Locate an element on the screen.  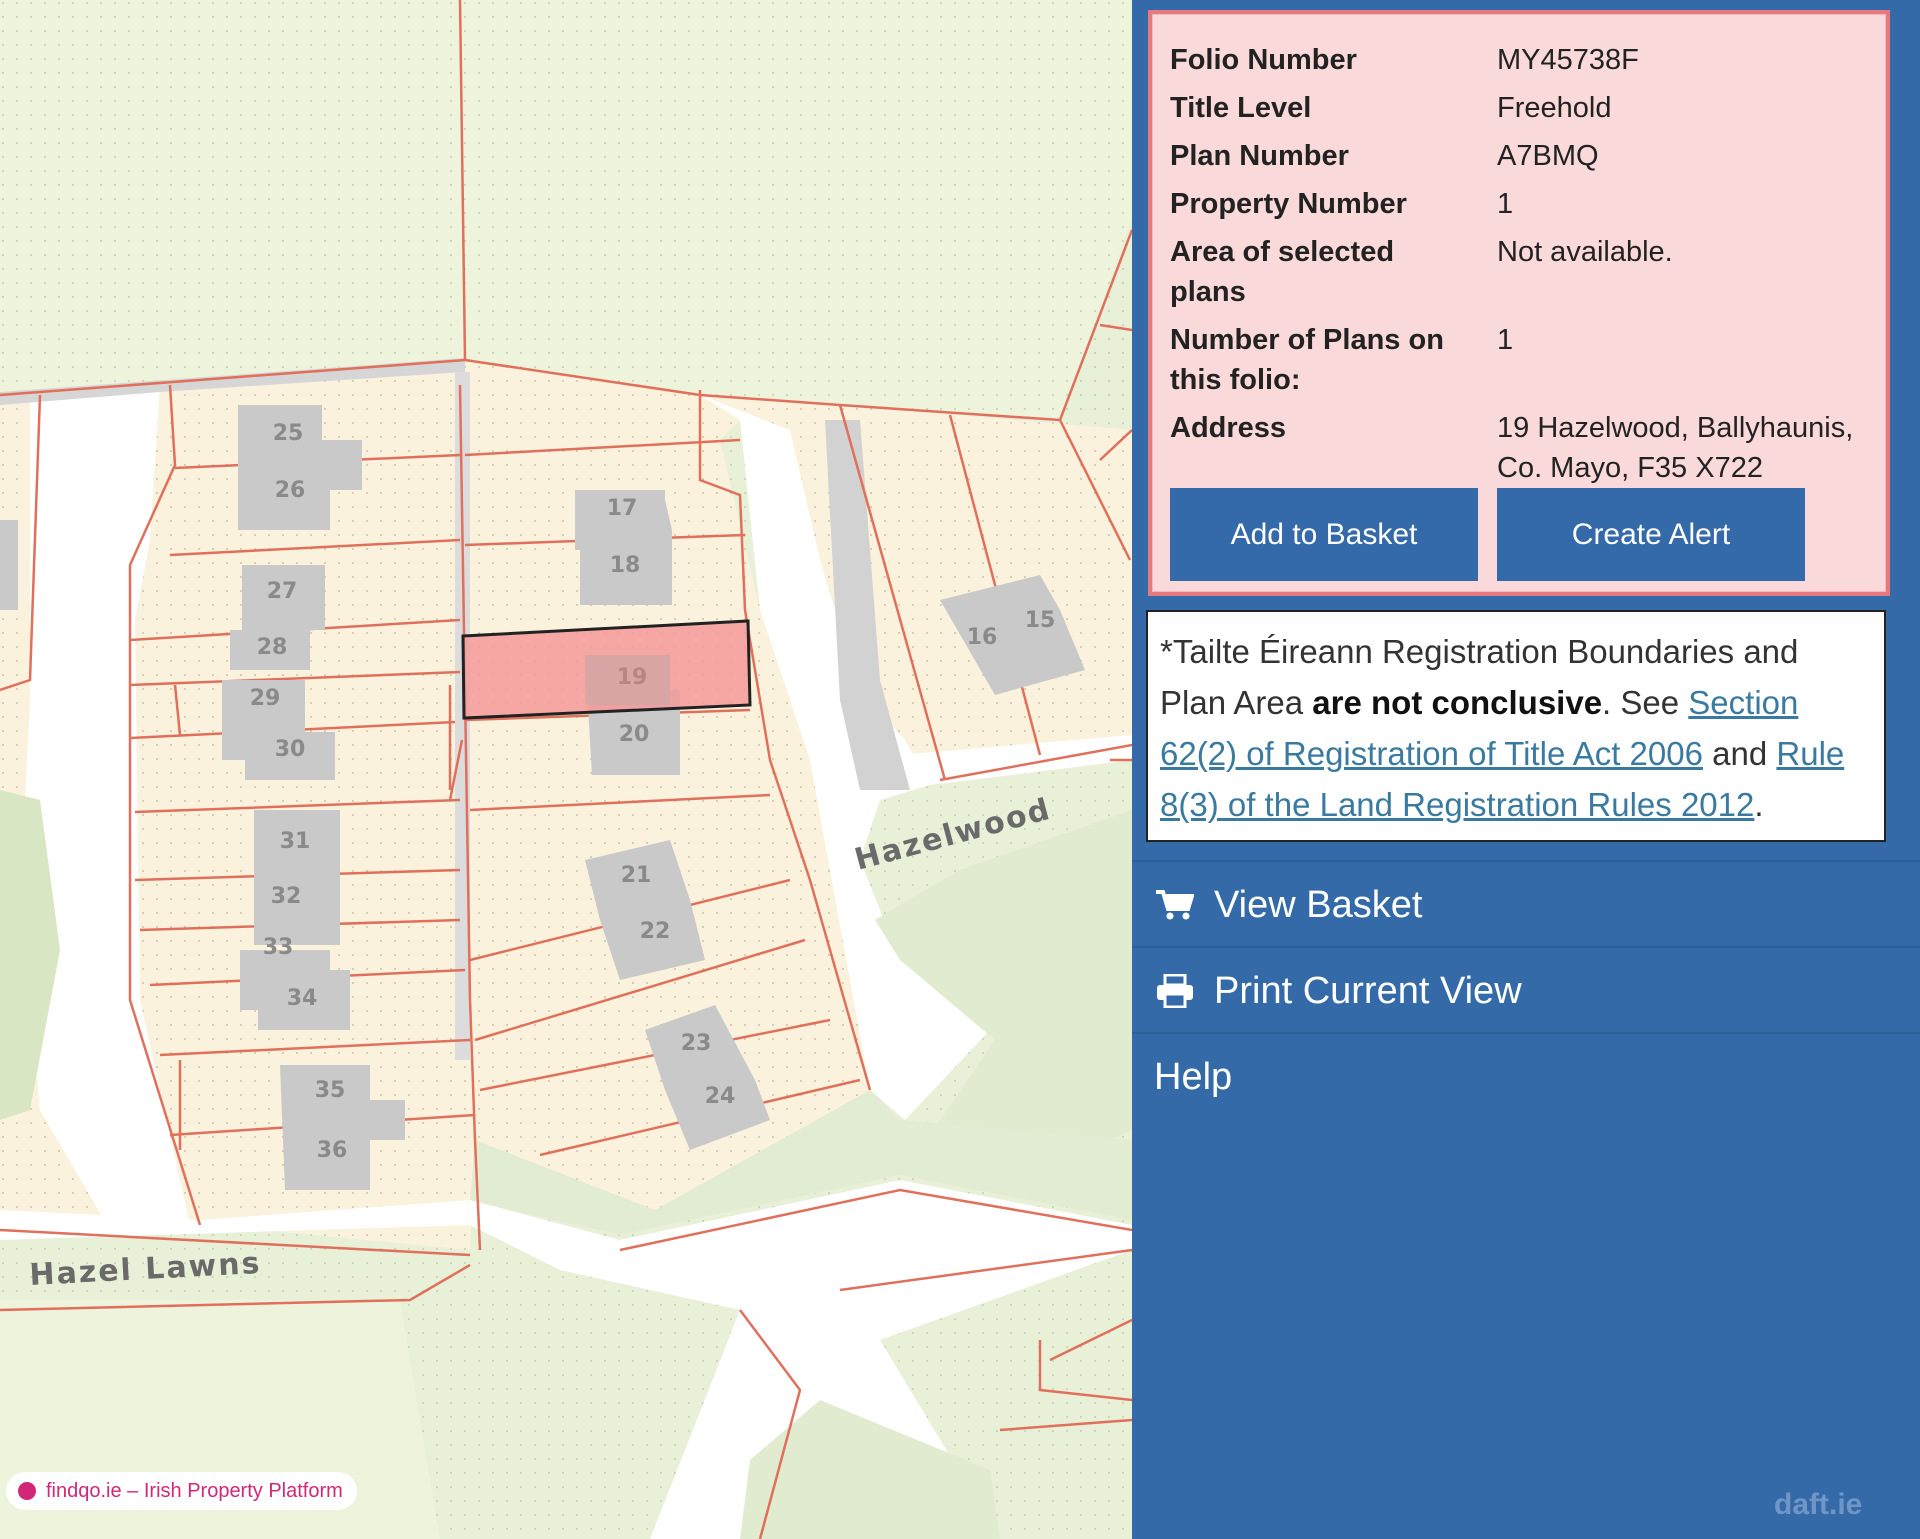
plot-number-27: 27 is located at coordinates (282, 591).